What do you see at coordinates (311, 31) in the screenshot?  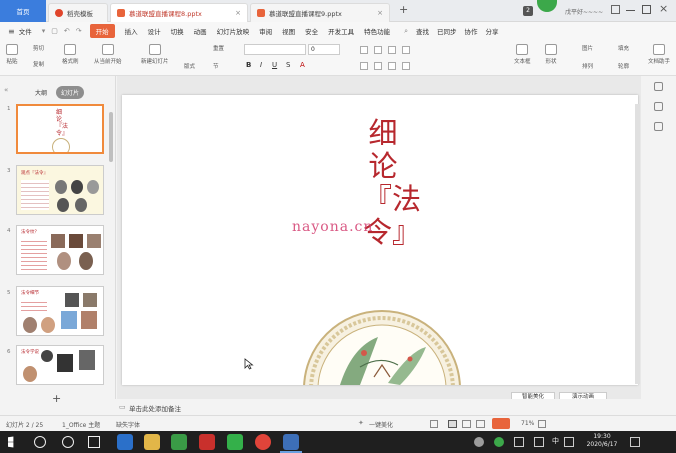 I see `menu-item: 安全` at bounding box center [311, 31].